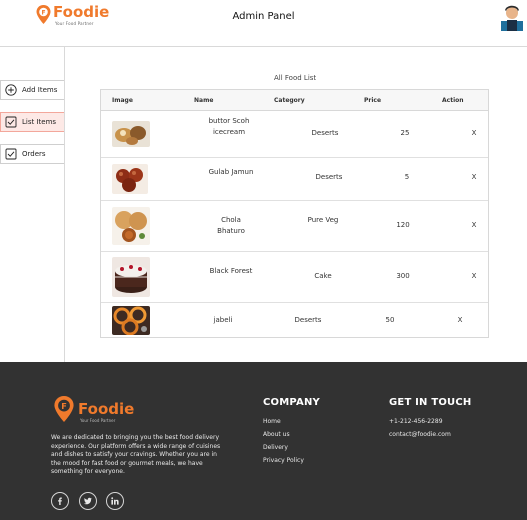 The width and height of the screenshot is (527, 520). I want to click on footer-link-delivery: Delivery, so click(275, 447).